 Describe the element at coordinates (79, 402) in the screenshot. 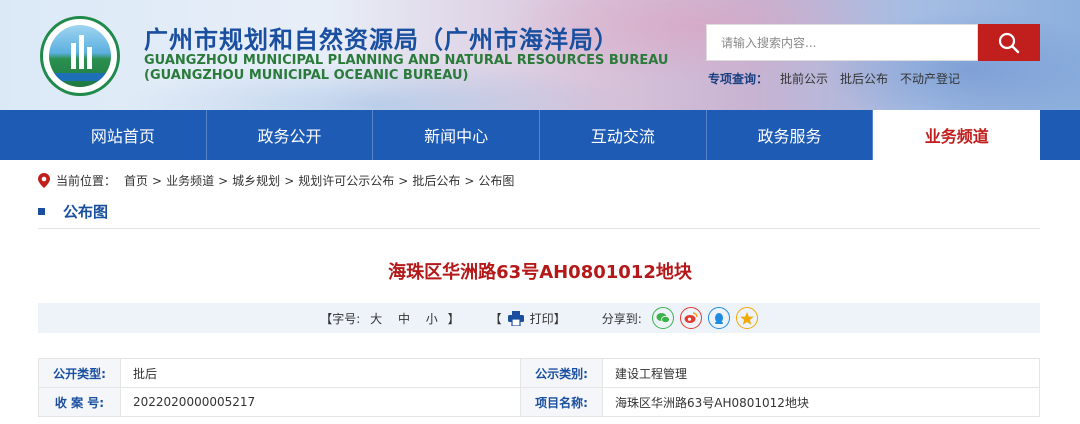

I see `table-label: 收 案 号:` at that location.